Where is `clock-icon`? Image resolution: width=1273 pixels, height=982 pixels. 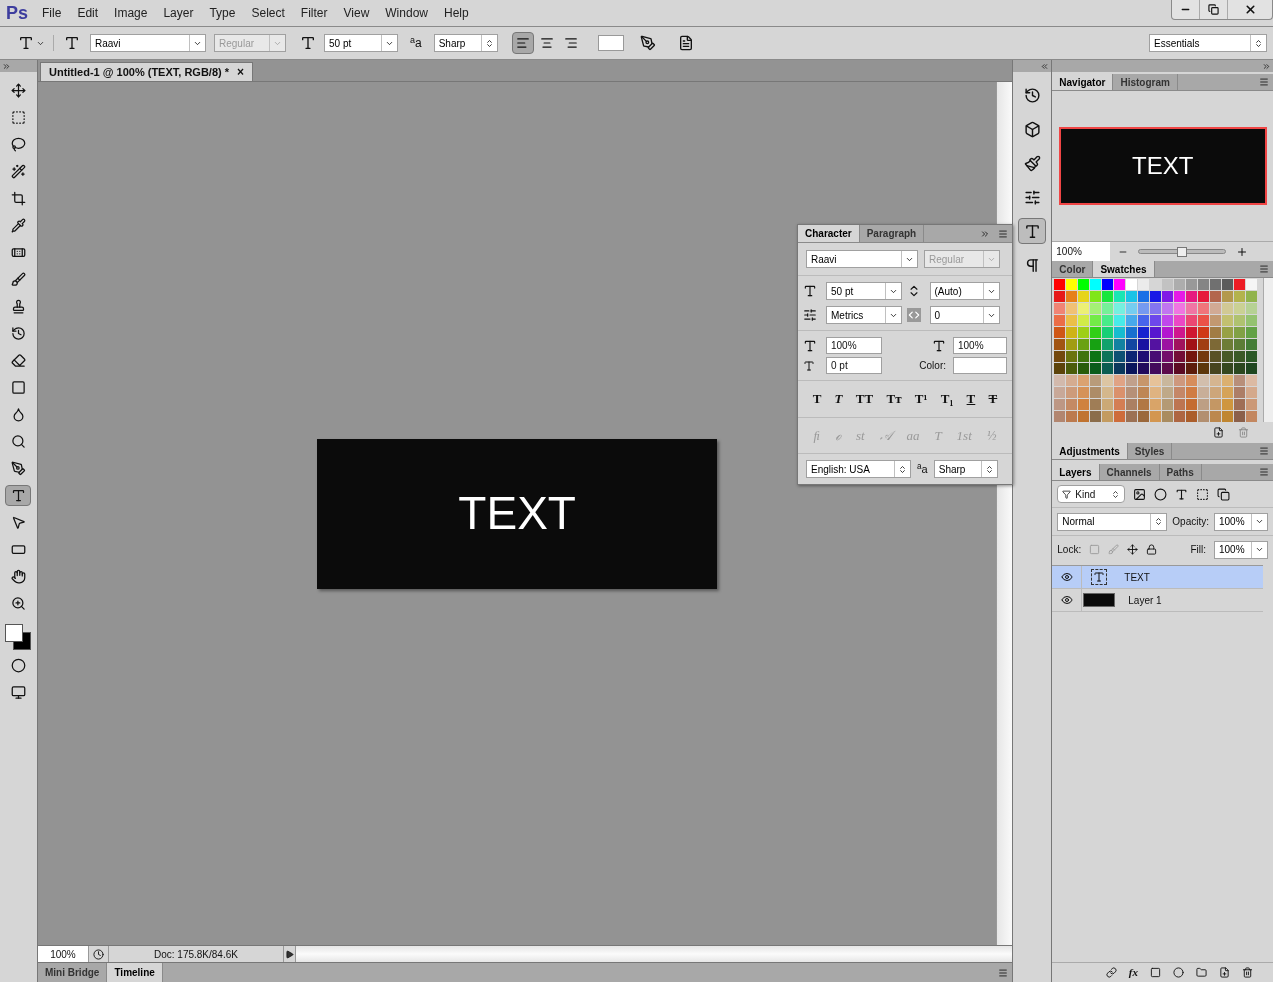
clock-icon is located at coordinates (98, 954).